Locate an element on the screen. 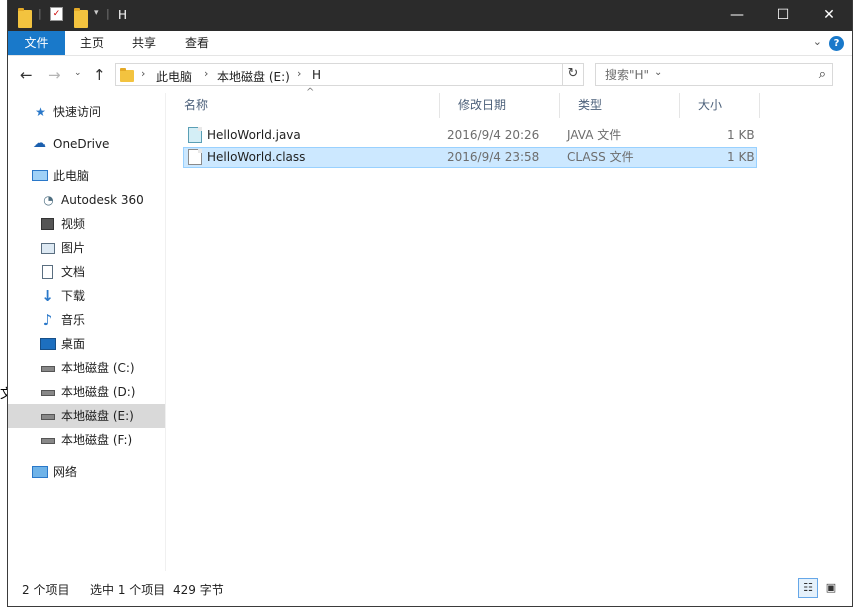 The height and width of the screenshot is (607, 853). search-input is located at coordinates (705, 75).